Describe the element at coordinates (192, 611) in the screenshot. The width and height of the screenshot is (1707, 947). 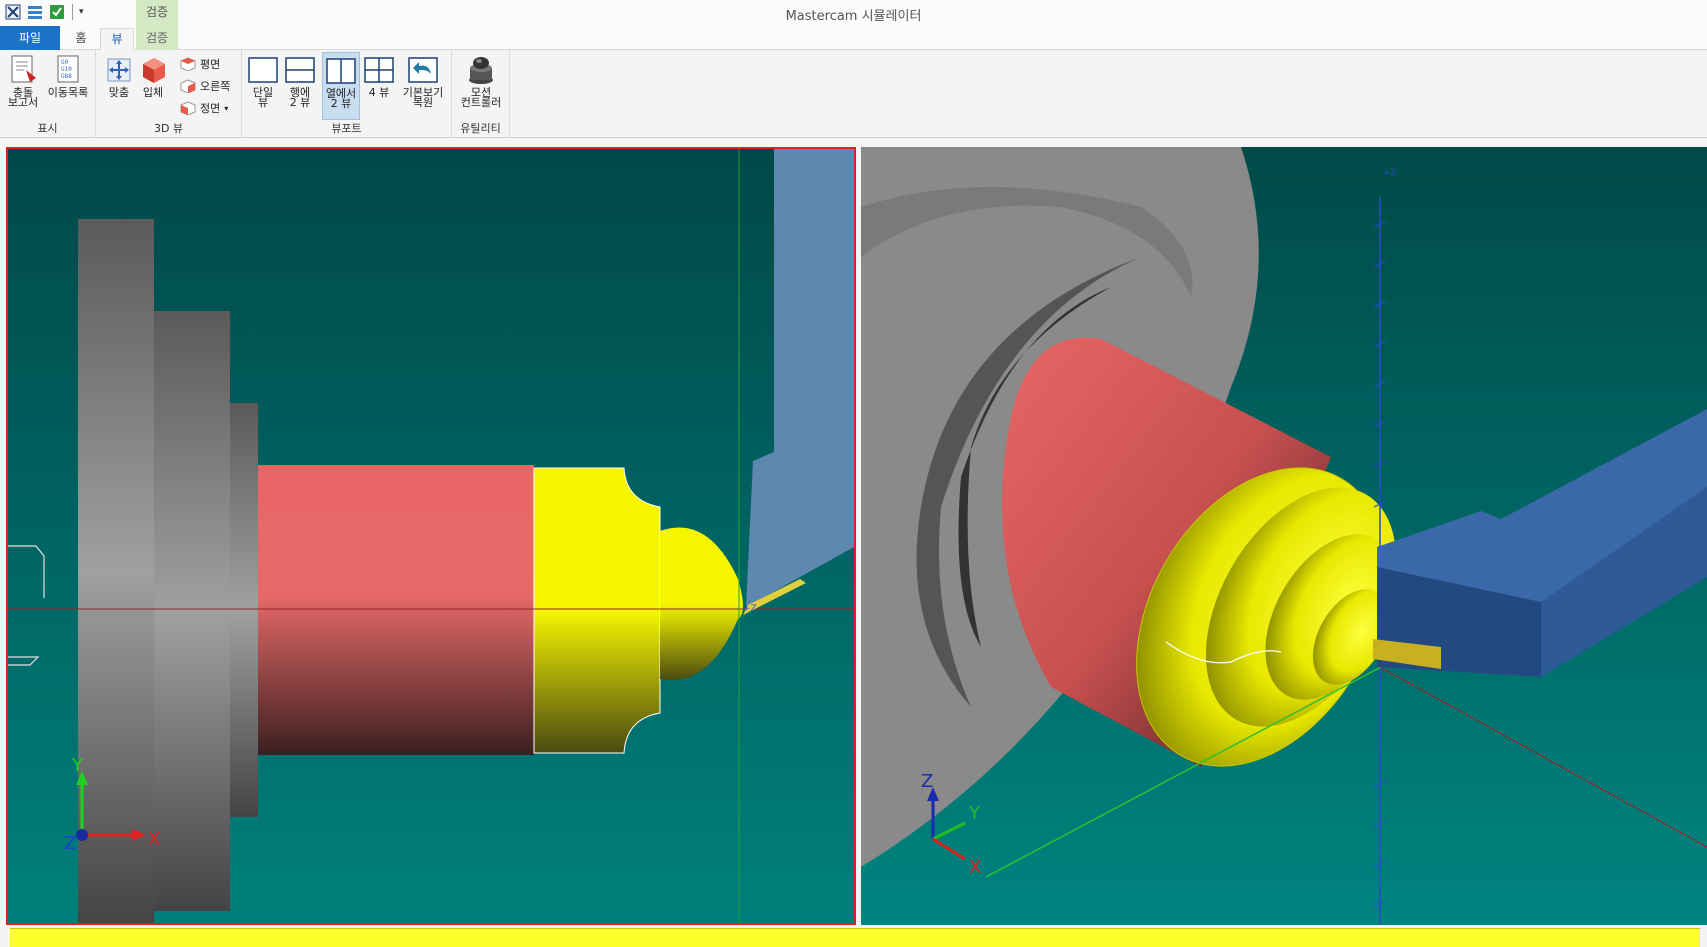
I see `chuck-body` at that location.